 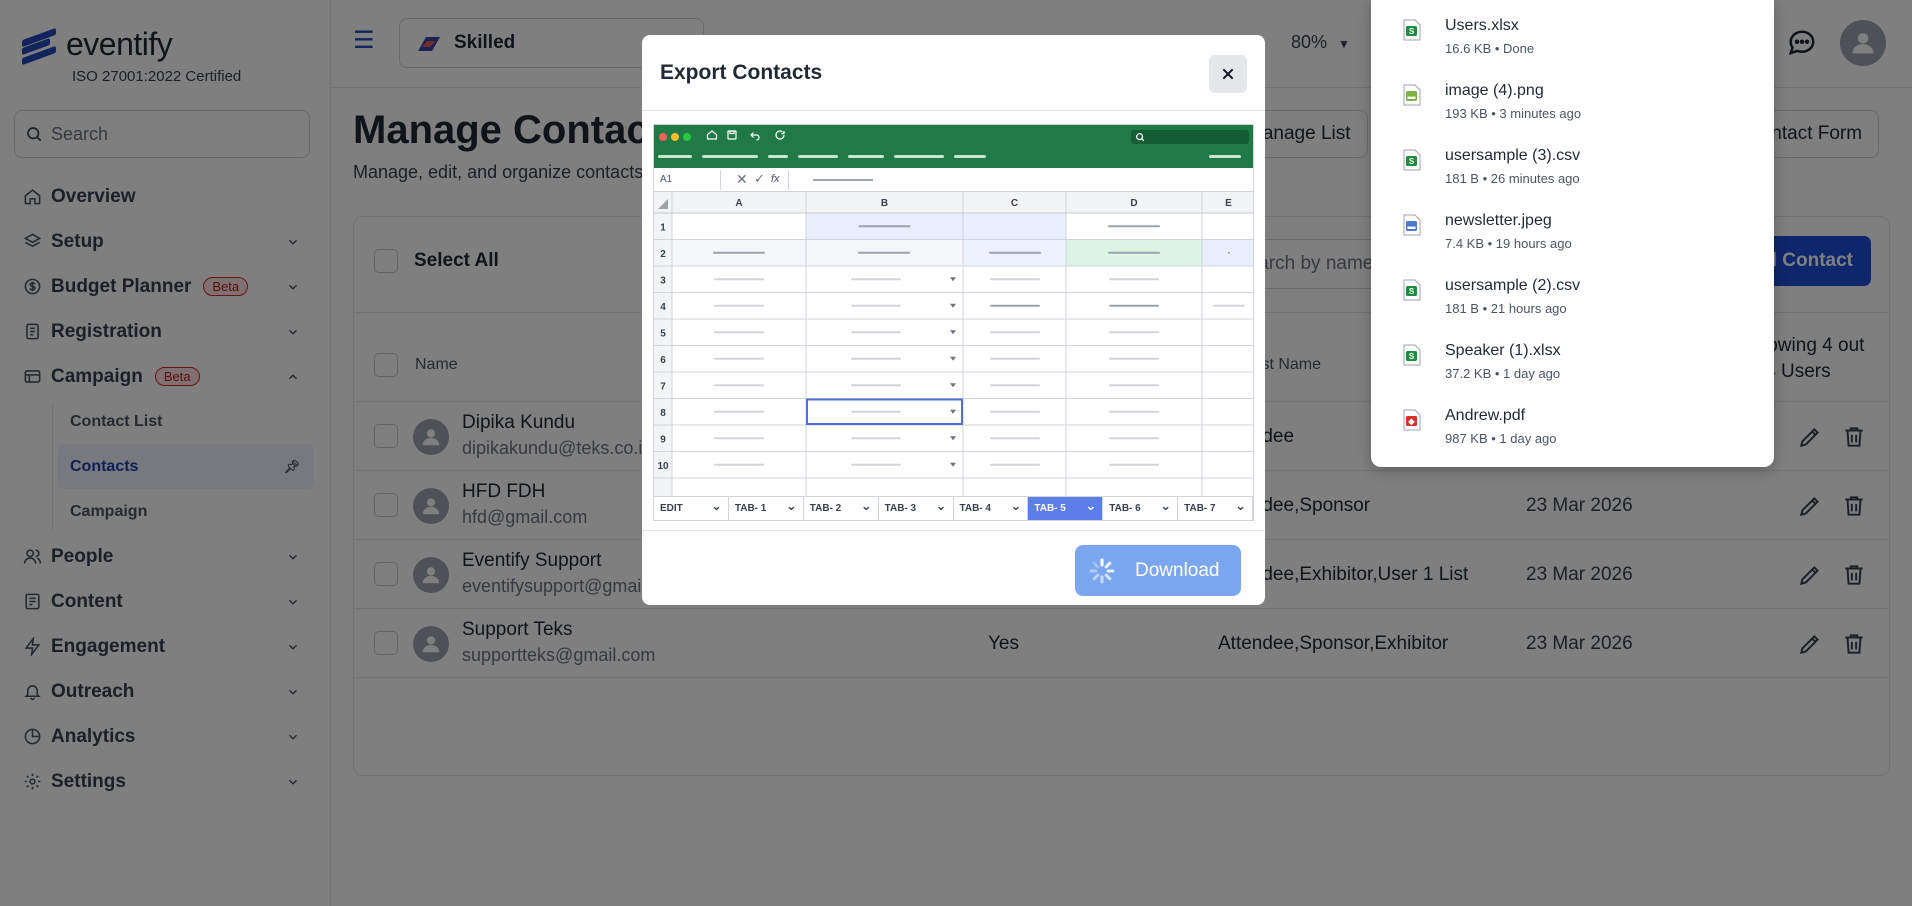 I want to click on cell-reference: A1, so click(x=666, y=179).